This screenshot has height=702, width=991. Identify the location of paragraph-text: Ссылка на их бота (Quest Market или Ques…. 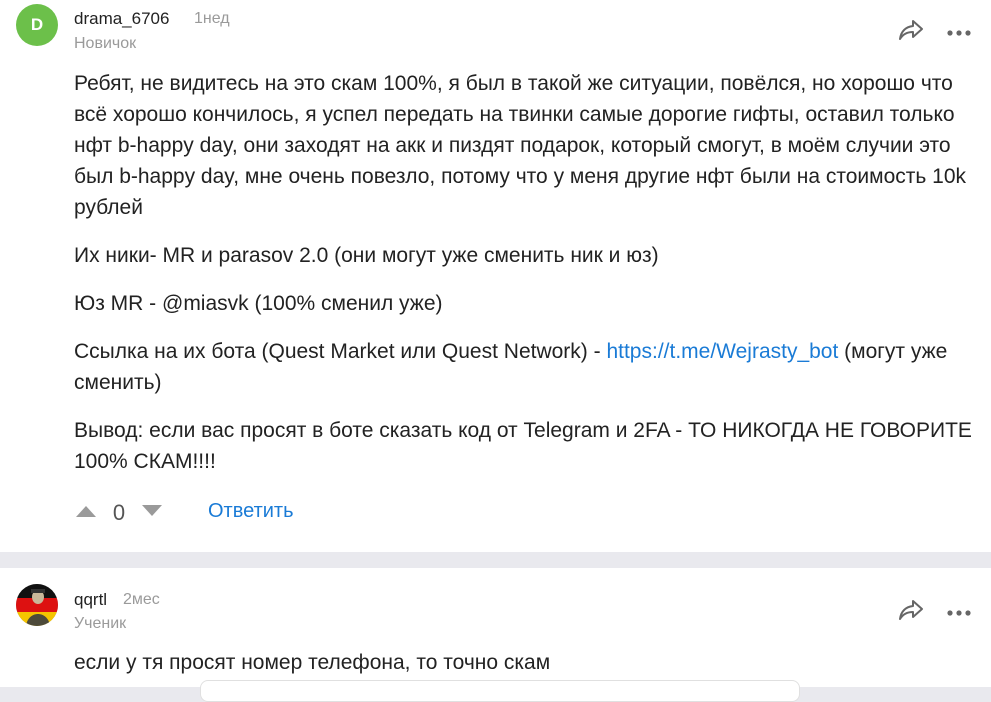
(340, 351).